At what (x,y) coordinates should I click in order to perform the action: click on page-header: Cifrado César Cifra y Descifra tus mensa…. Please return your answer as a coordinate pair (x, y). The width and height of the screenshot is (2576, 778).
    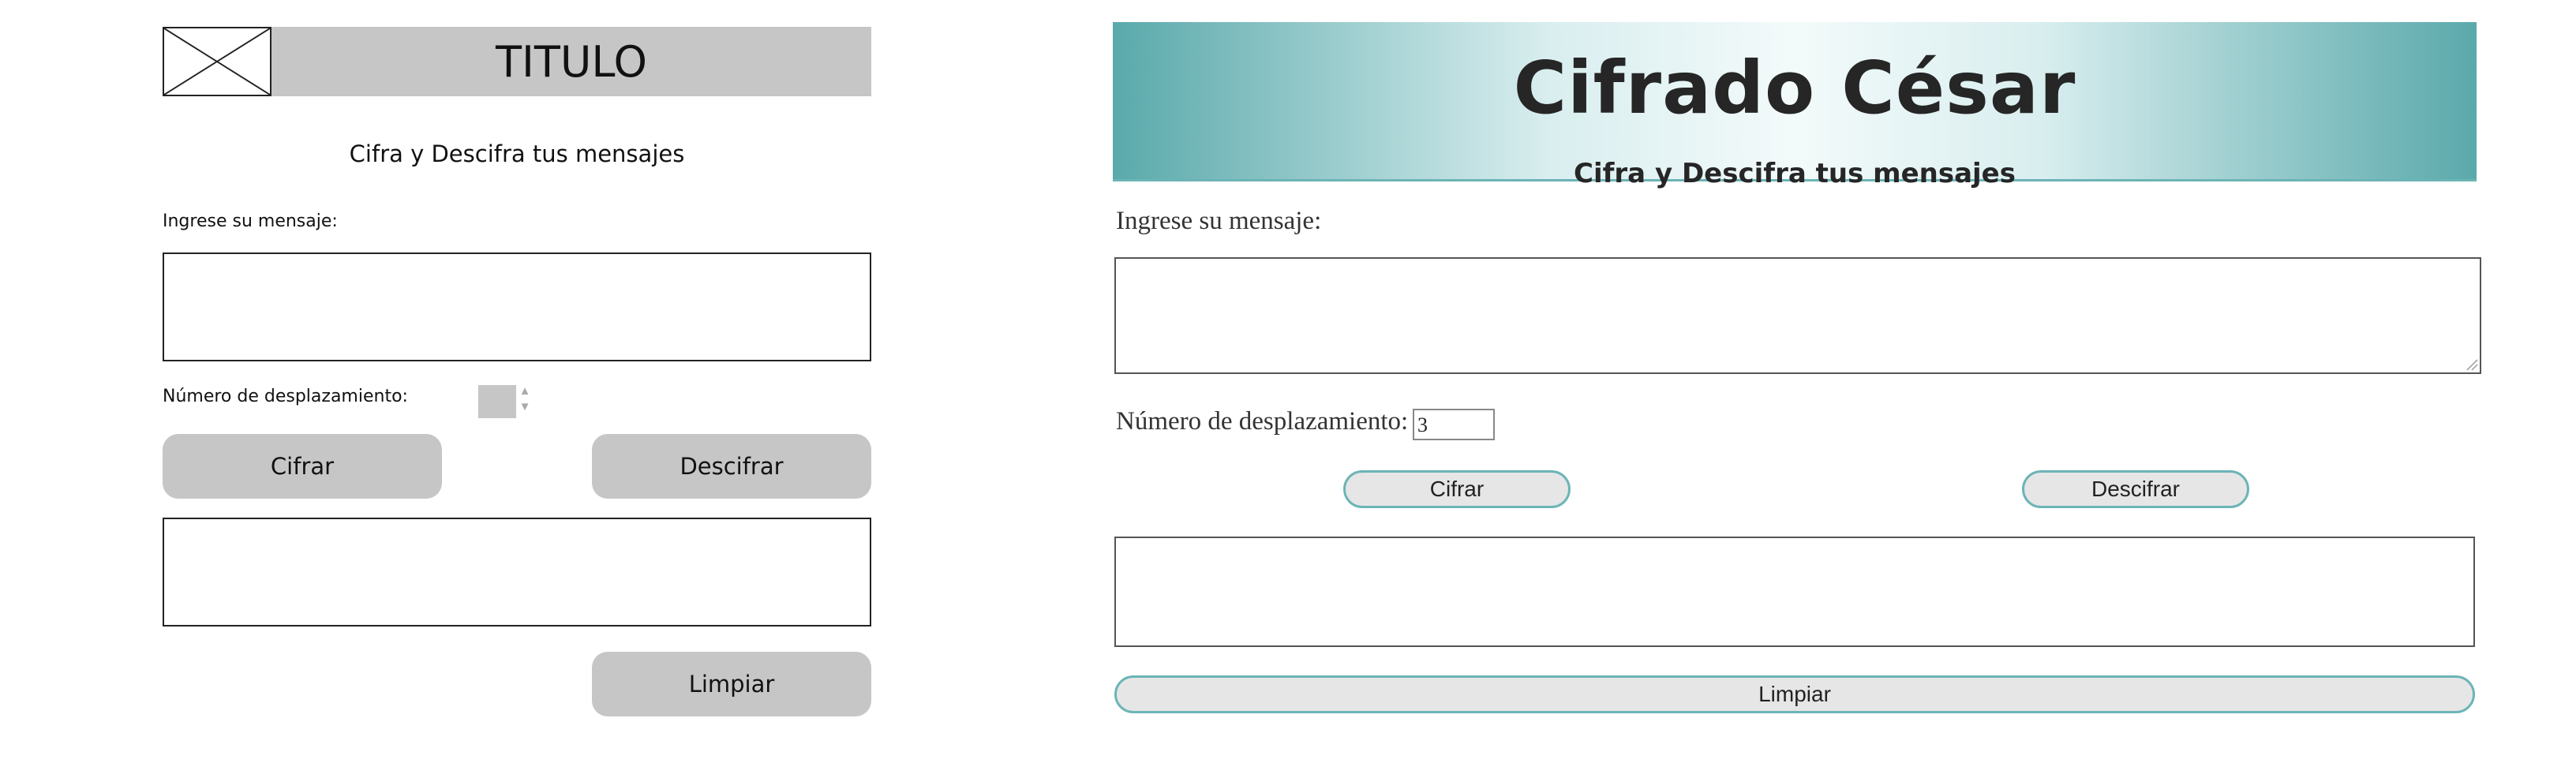
    Looking at the image, I should click on (1795, 105).